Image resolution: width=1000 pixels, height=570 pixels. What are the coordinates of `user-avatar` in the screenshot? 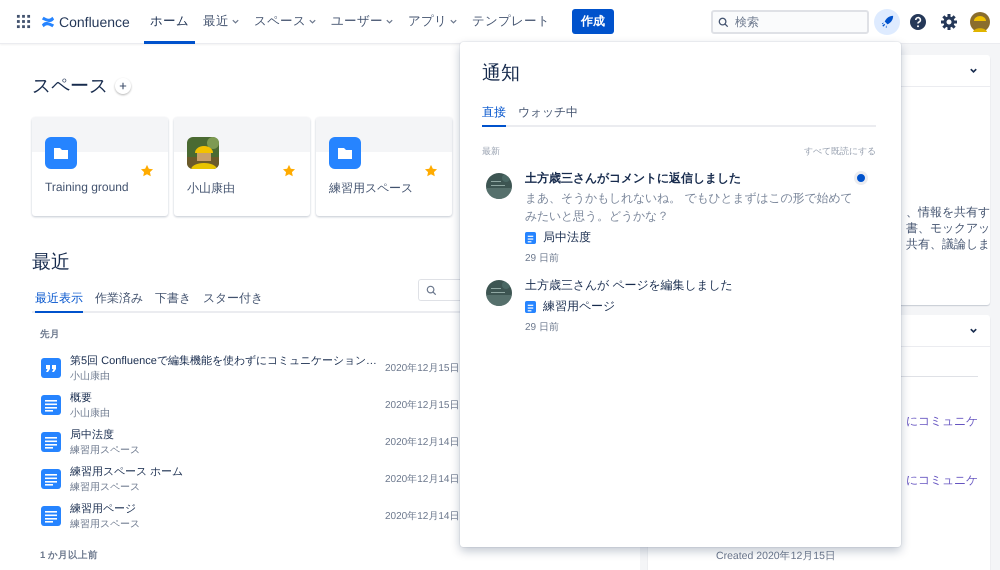 It's located at (980, 22).